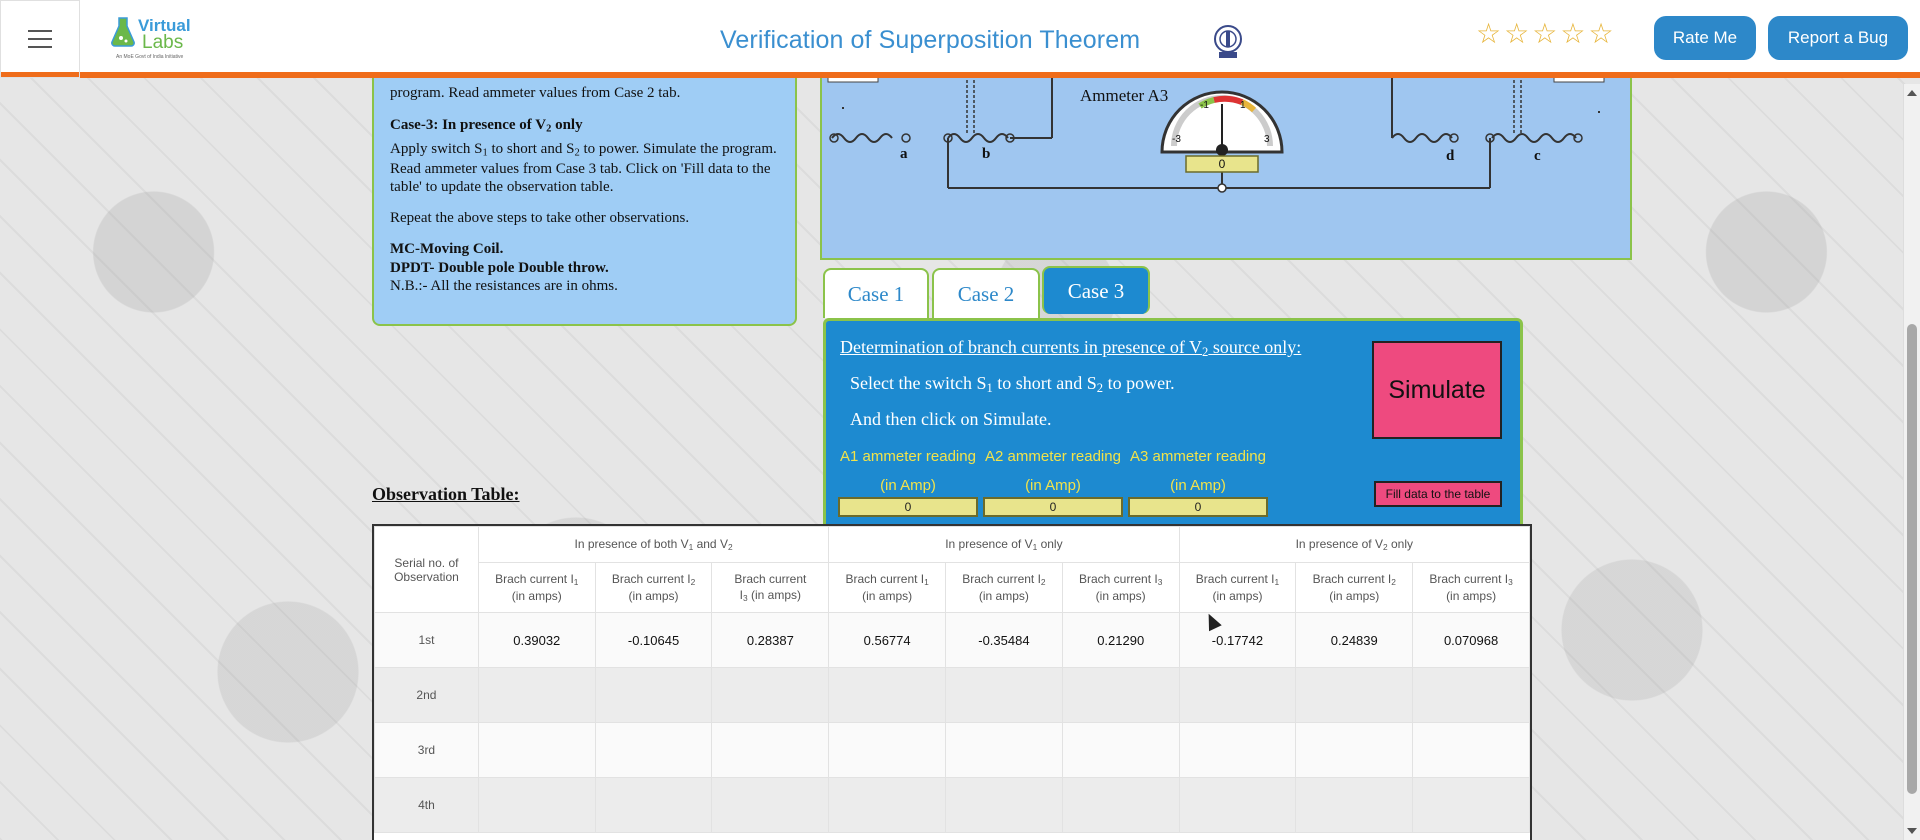  What do you see at coordinates (446, 494) in the screenshot?
I see `observation-table-title: Observation Table:` at bounding box center [446, 494].